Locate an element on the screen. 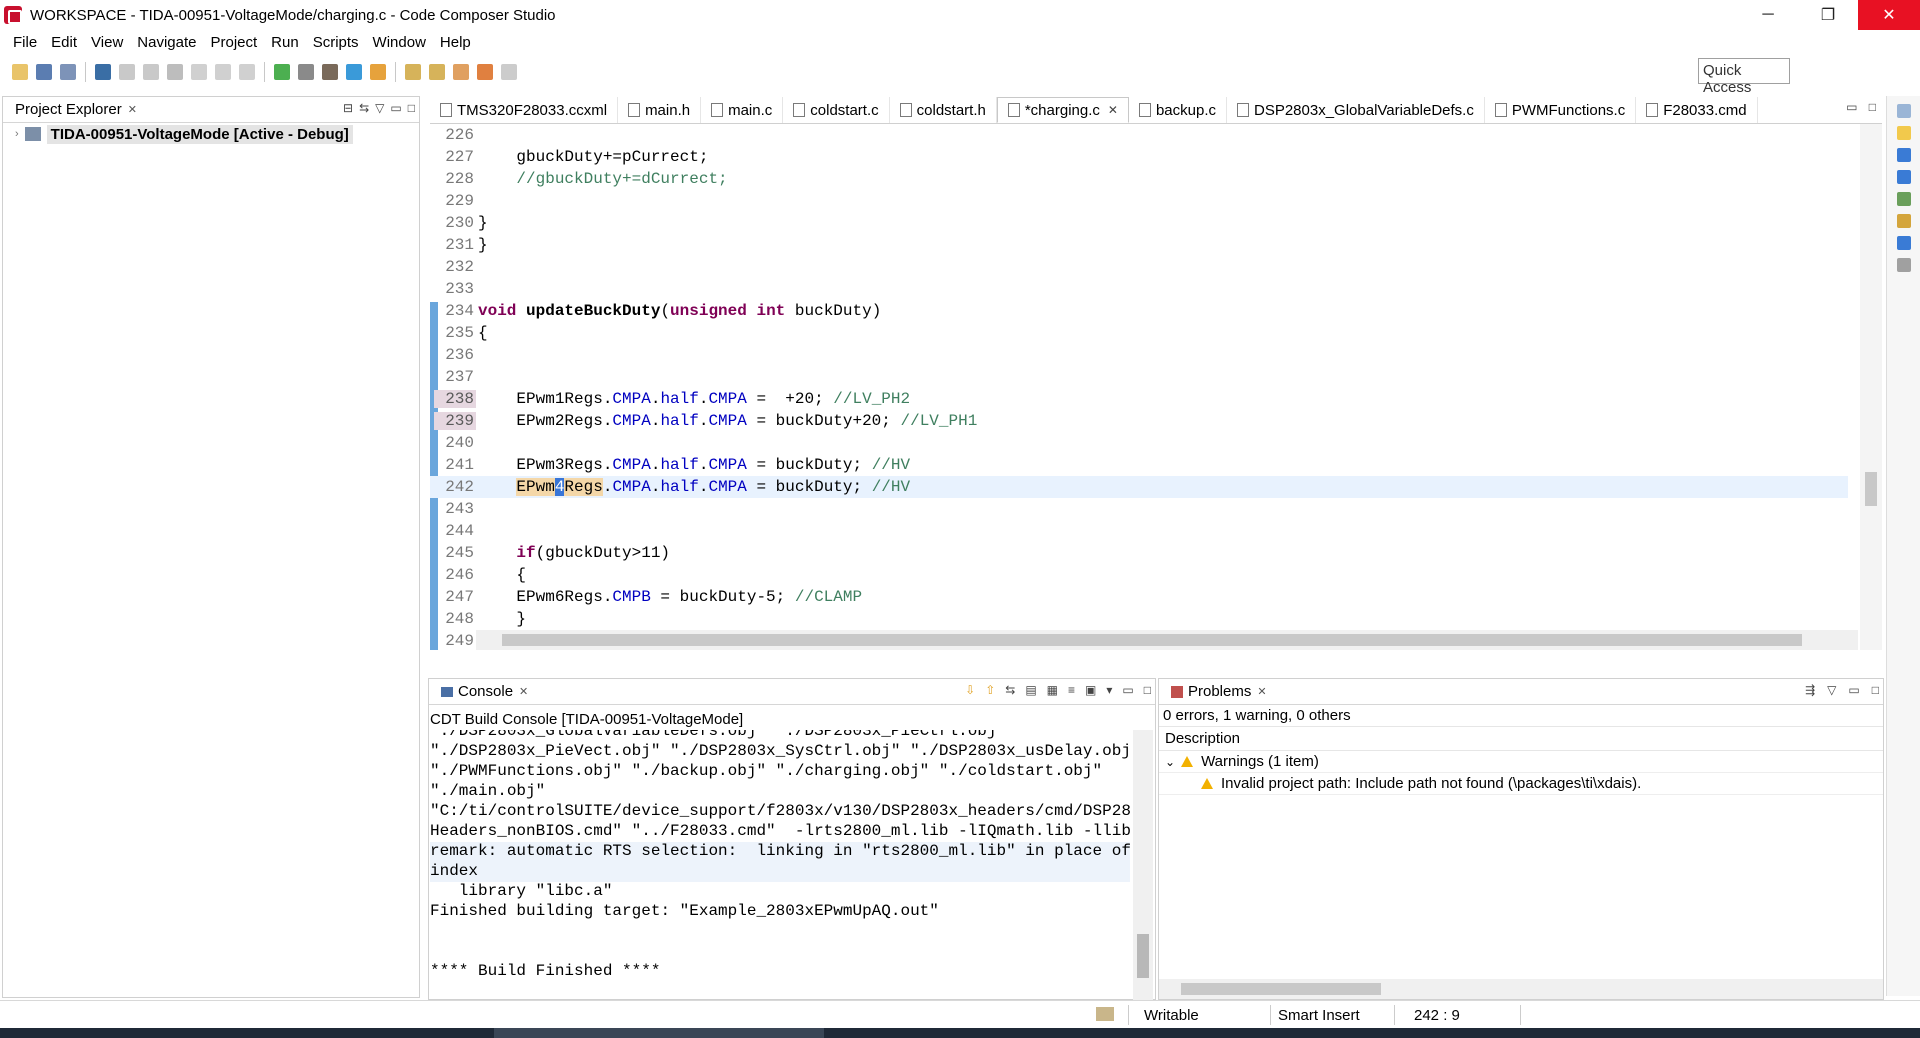 This screenshot has width=1920, height=1038. code-line: 244 is located at coordinates (1139, 531).